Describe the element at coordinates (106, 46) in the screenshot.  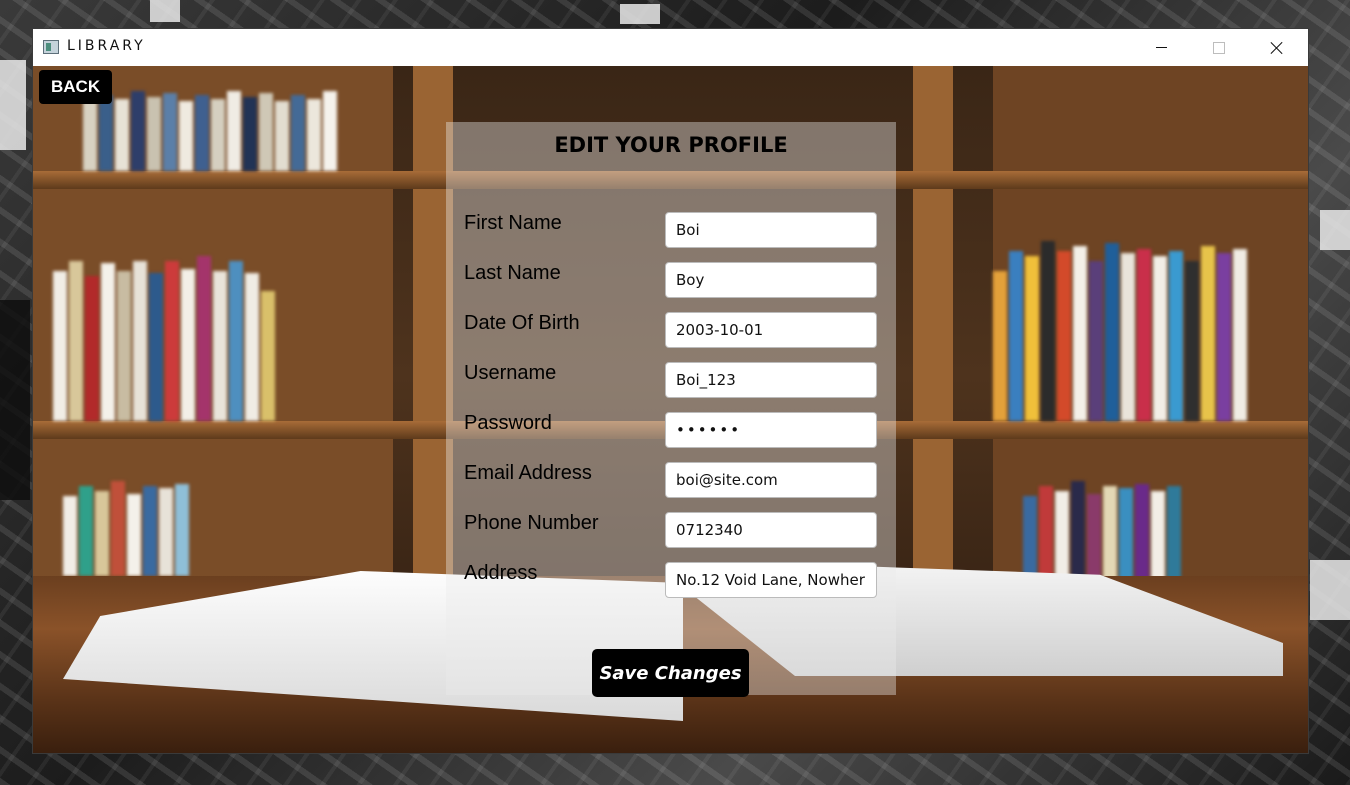
I see `window-title: LIBRARY` at that location.